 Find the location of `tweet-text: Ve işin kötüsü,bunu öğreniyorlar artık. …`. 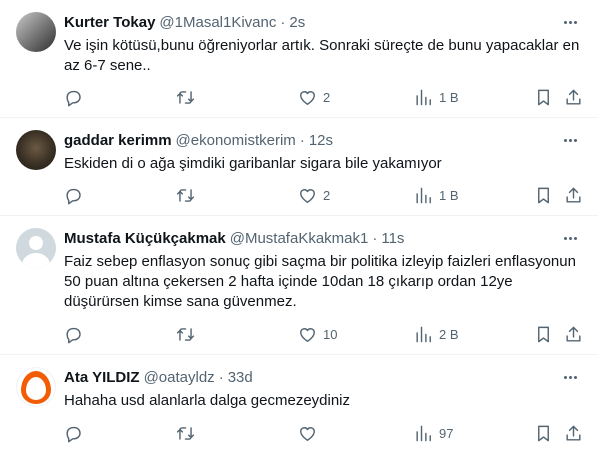

tweet-text: Ve işin kötüsü,bunu öğreniyorlar artık. … is located at coordinates (324, 55).